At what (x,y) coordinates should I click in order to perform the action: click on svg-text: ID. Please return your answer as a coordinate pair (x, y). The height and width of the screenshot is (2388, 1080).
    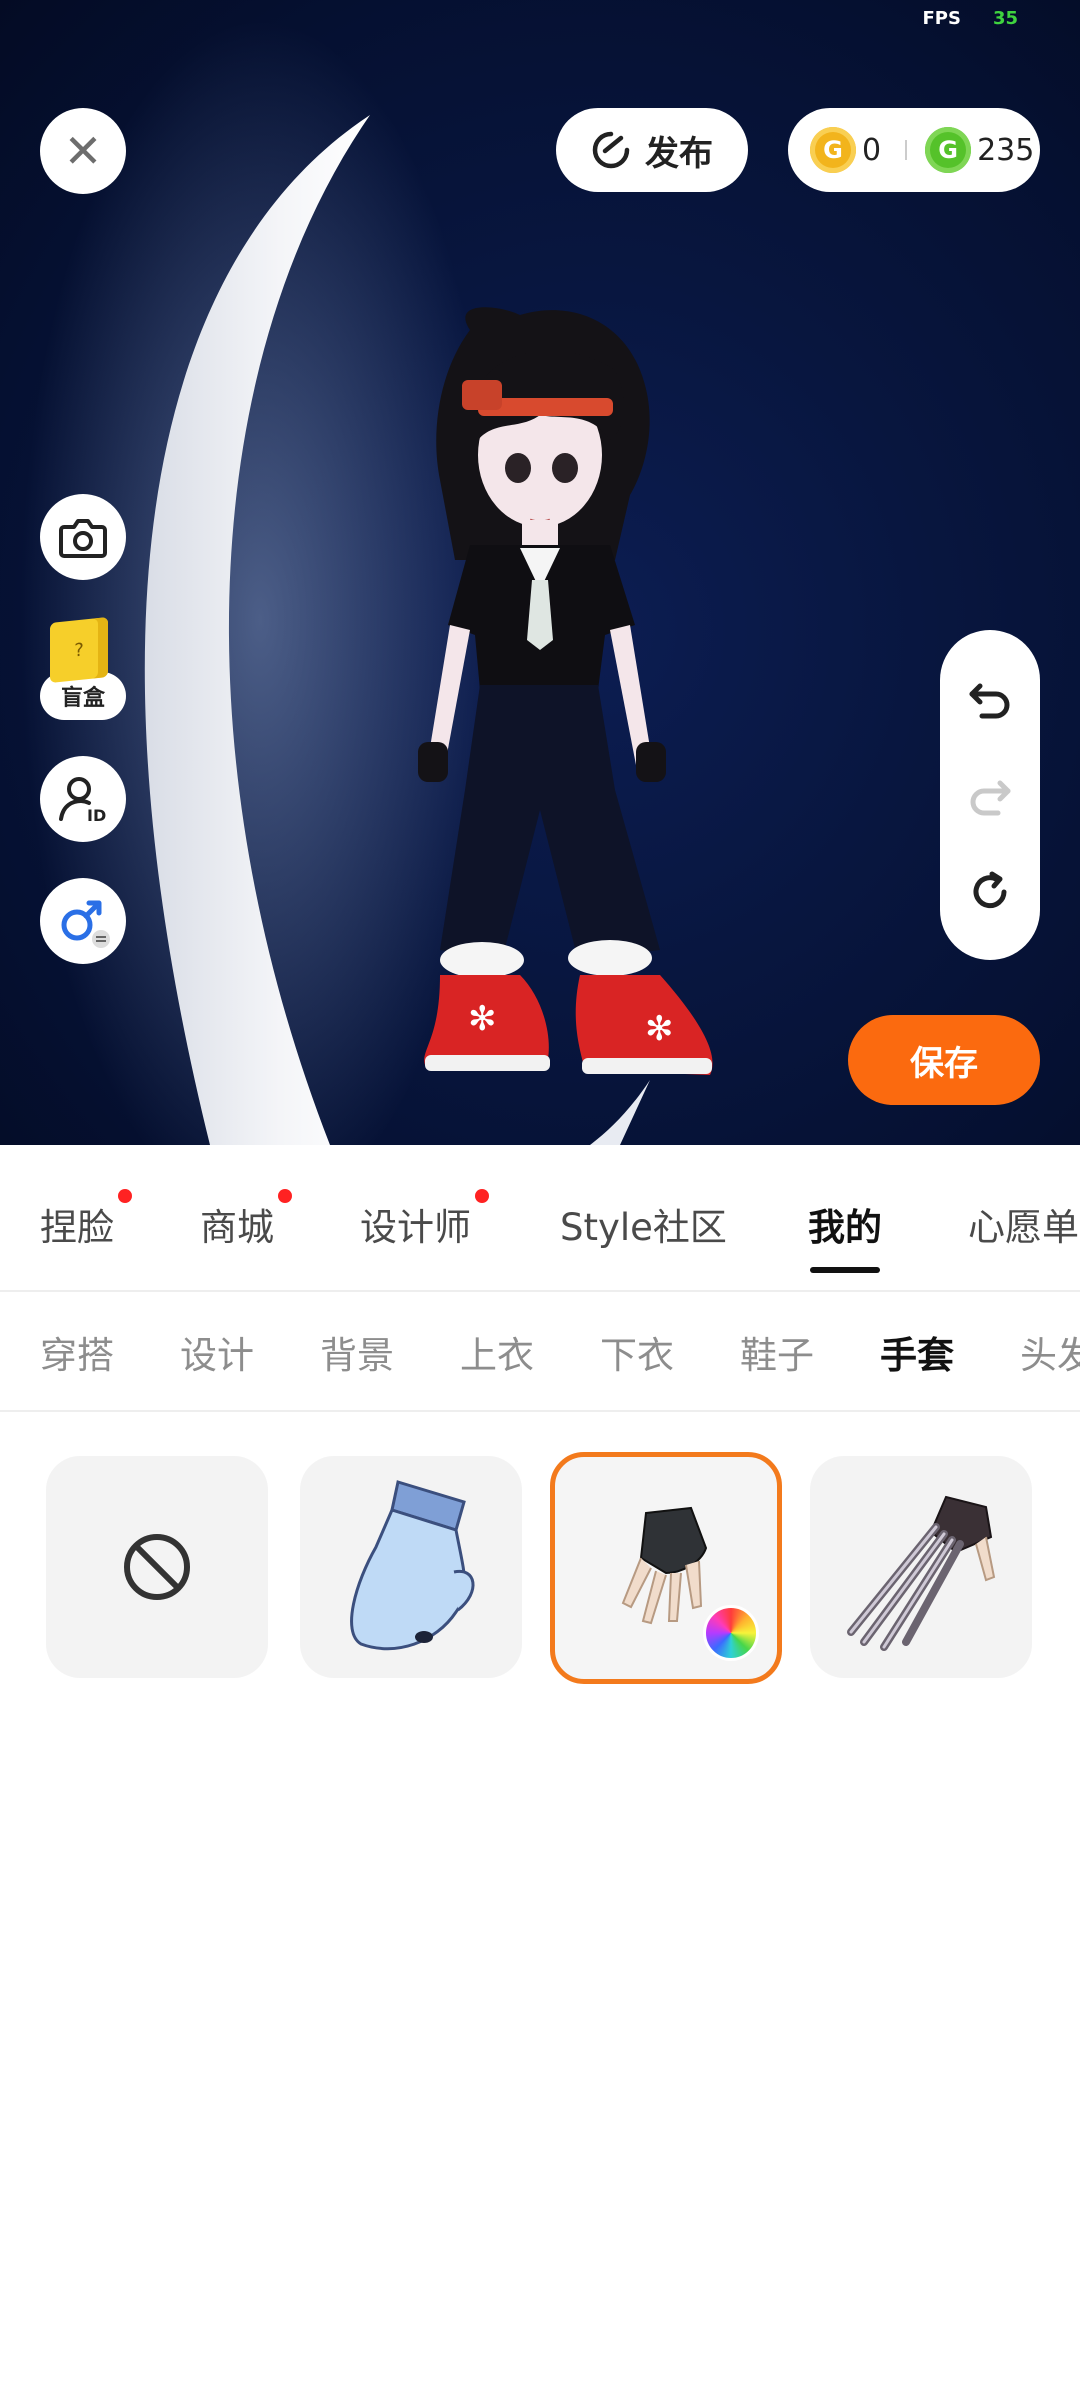
    Looking at the image, I should click on (96, 815).